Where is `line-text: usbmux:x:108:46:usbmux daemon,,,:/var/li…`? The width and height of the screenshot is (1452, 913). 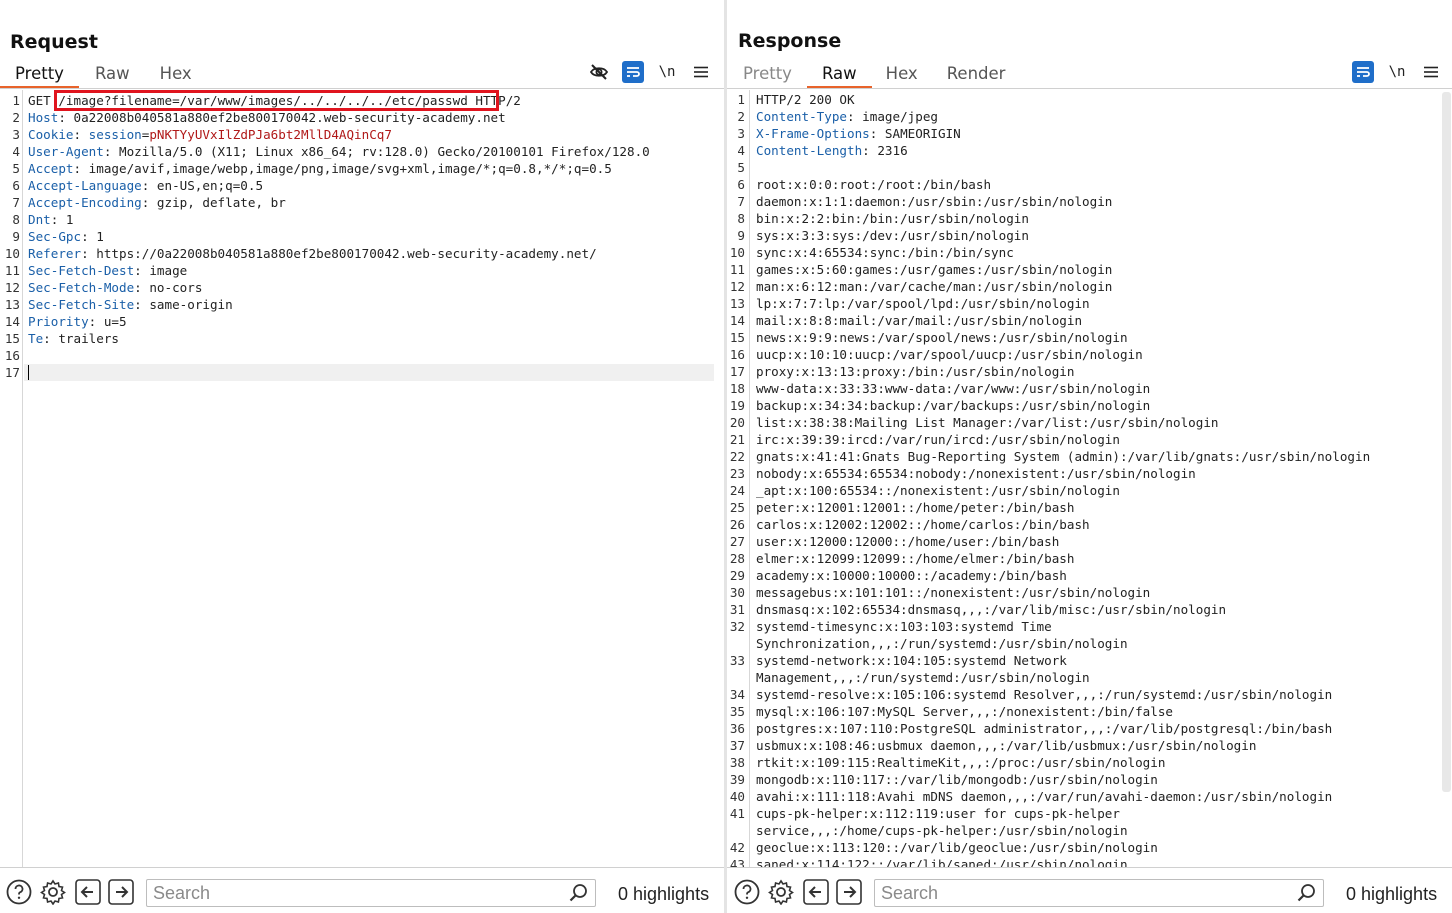
line-text: usbmux:x:108:46:usbmux daemon,,,:/var/li… is located at coordinates (1006, 745).